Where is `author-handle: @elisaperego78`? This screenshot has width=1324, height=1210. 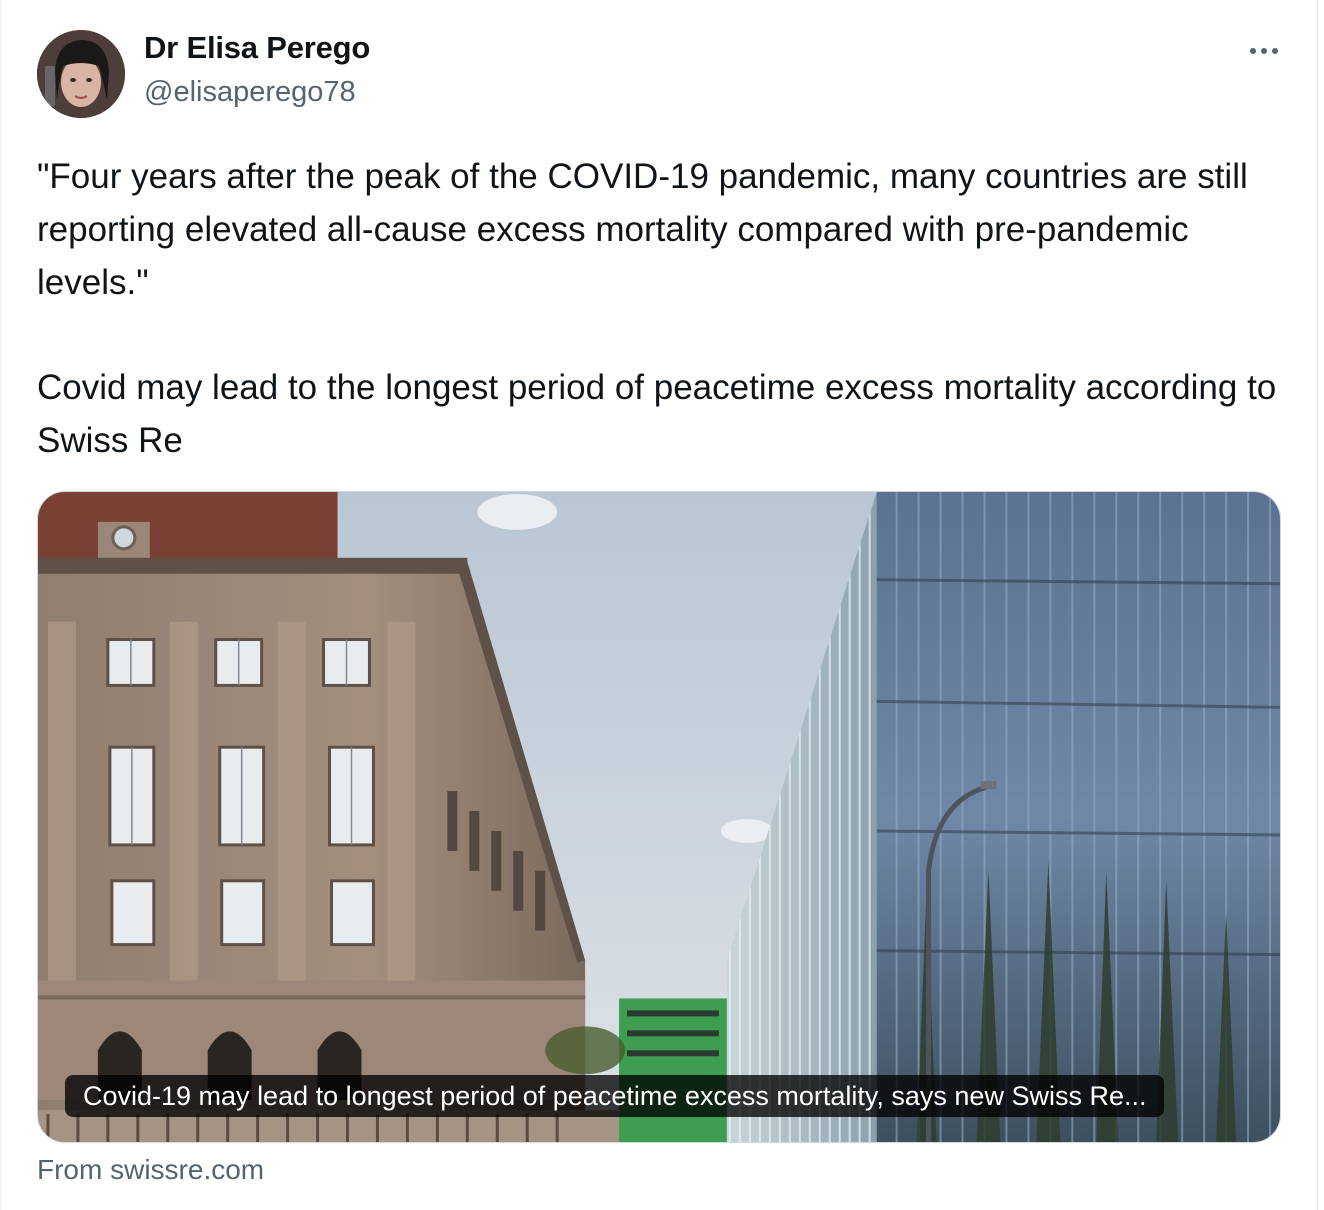
author-handle: @elisaperego78 is located at coordinates (250, 92).